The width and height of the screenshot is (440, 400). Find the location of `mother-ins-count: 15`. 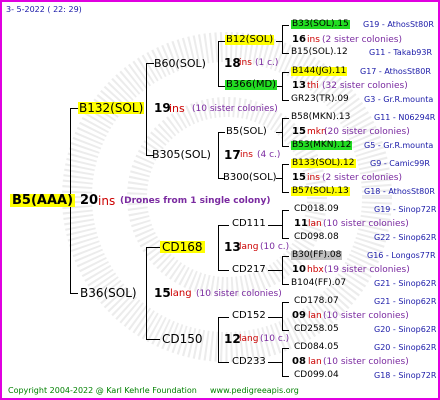

mother-ins-count: 15 is located at coordinates (162, 293).